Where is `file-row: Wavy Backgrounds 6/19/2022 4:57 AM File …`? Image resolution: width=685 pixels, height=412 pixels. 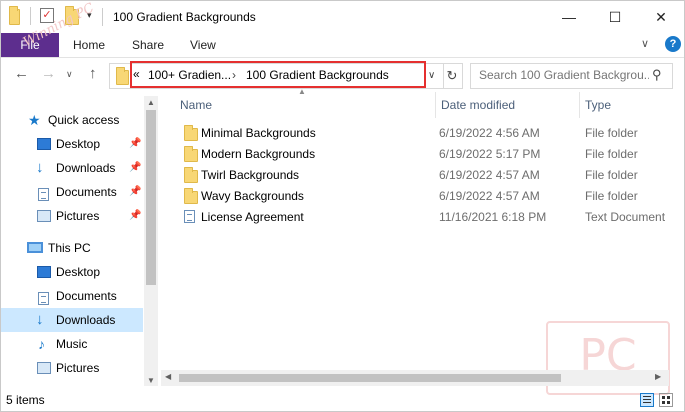
file-row: Wavy Backgrounds 6/19/2022 4:57 AM File … is located at coordinates (423, 196).